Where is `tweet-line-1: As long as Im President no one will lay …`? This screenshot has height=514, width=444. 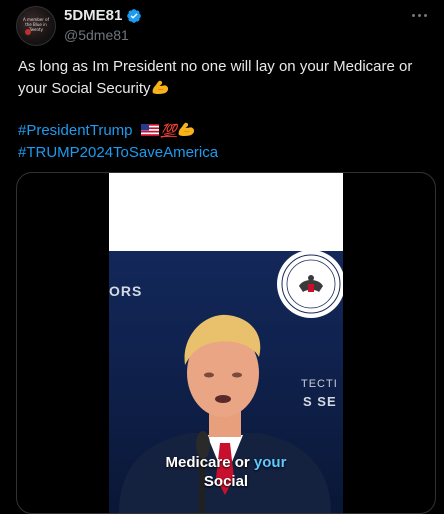
tweet-line-1: As long as Im President no one will lay … is located at coordinates (215, 66).